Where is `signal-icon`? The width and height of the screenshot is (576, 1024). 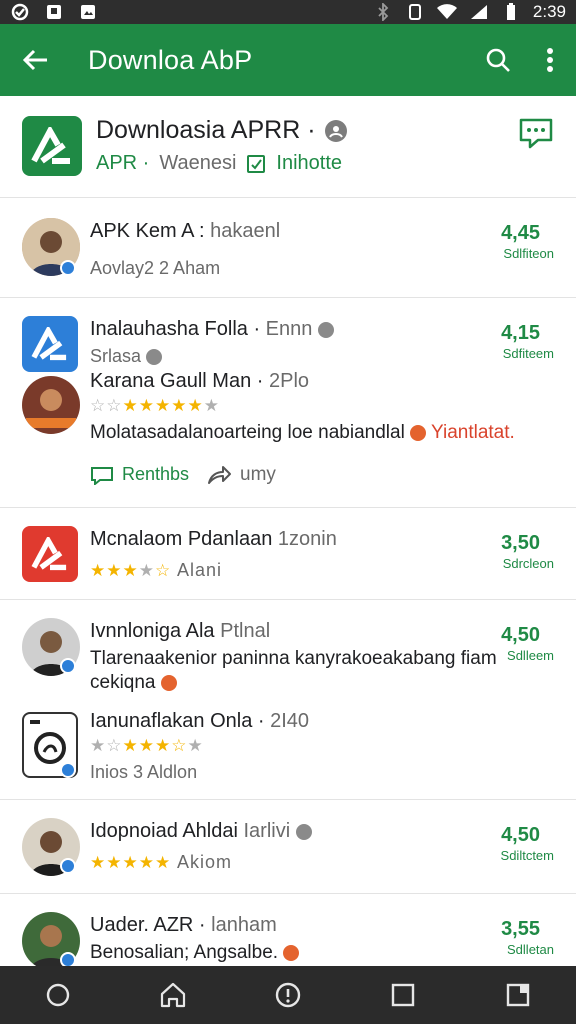 signal-icon is located at coordinates (479, 12).